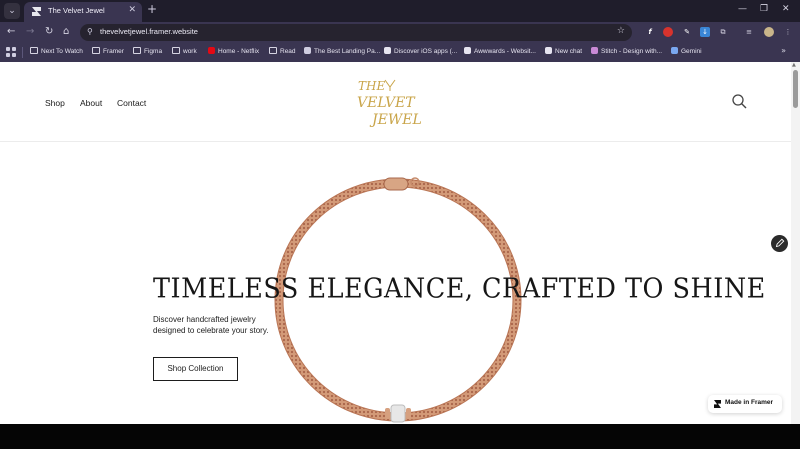 The image size is (800, 449). Describe the element at coordinates (49, 31) in the screenshot. I see `reload-icon: ↻` at that location.